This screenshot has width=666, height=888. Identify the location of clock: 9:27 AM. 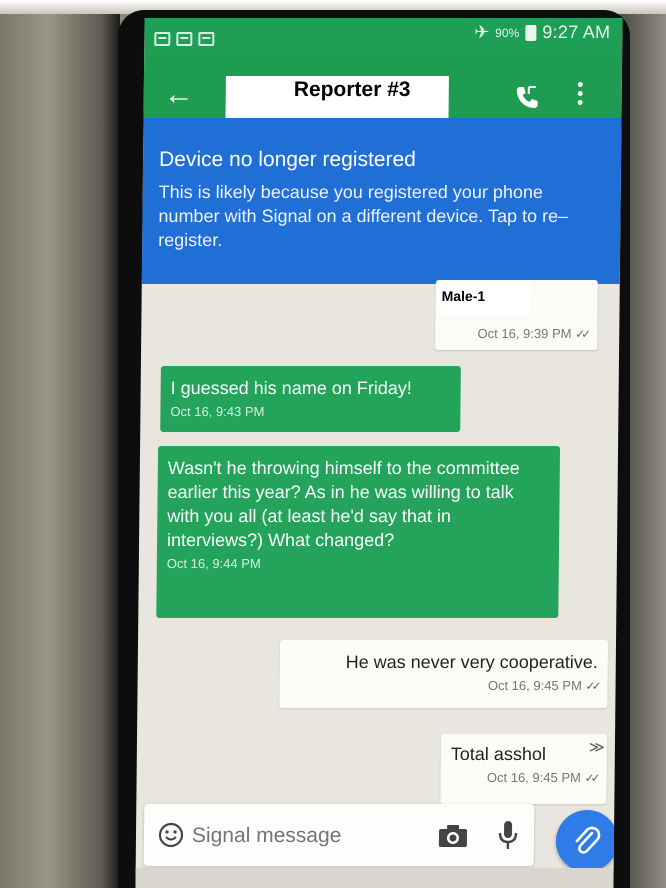
(576, 32).